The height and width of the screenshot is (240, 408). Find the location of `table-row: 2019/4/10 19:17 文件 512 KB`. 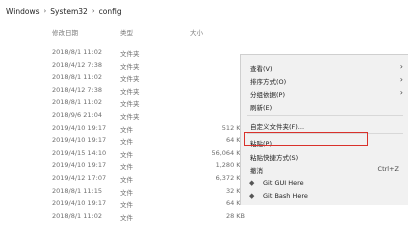

table-row: 2019/4/10 19:17 文件 512 KB is located at coordinates (122, 128).